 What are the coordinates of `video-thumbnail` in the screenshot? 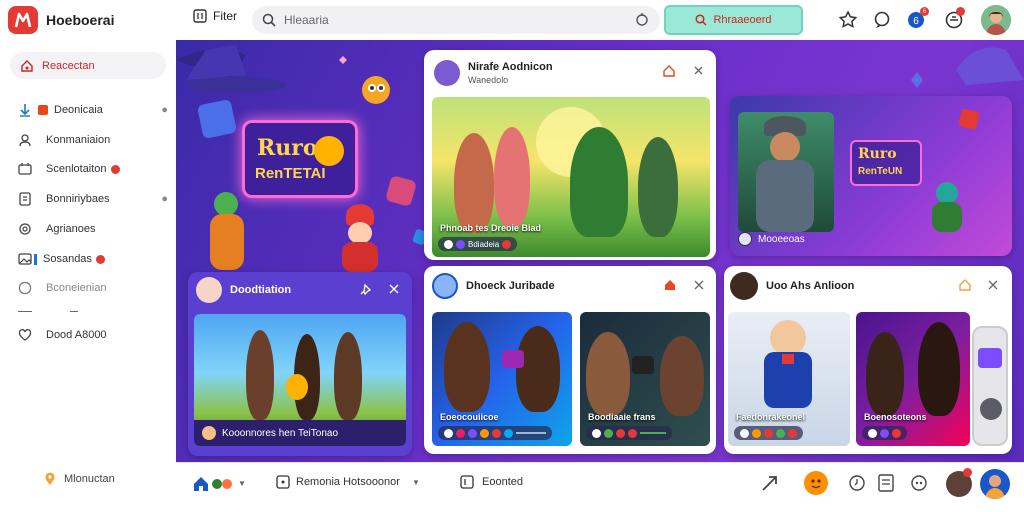 It's located at (786, 172).